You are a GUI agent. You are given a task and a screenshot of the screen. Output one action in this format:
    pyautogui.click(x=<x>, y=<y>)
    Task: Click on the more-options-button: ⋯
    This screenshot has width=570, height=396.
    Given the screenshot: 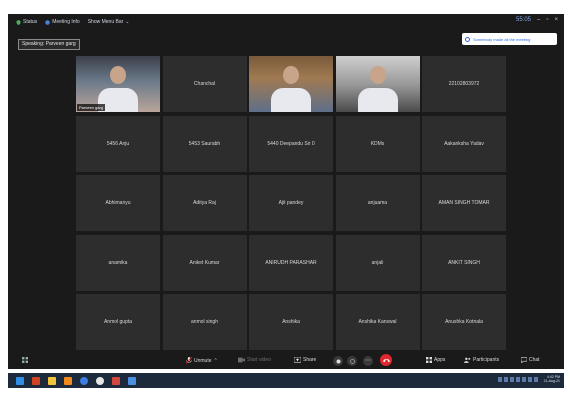 What is the action you would take?
    pyautogui.click(x=368, y=361)
    